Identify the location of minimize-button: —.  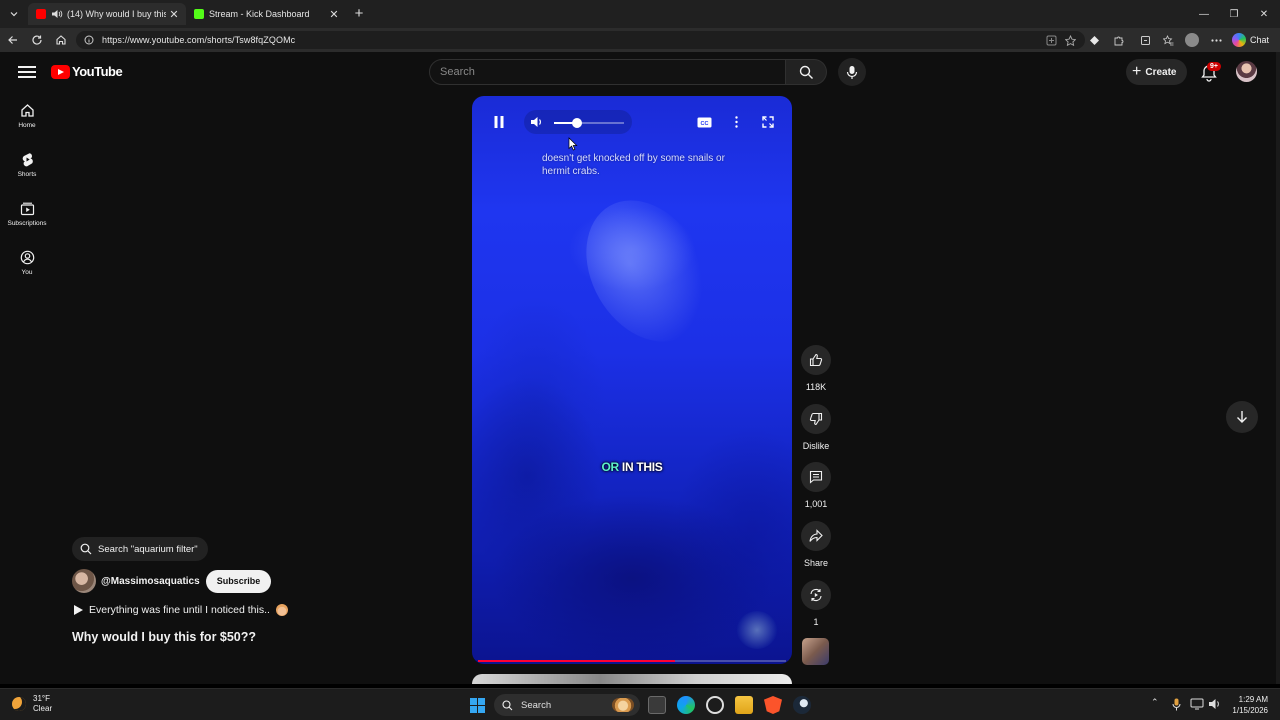
(1204, 14).